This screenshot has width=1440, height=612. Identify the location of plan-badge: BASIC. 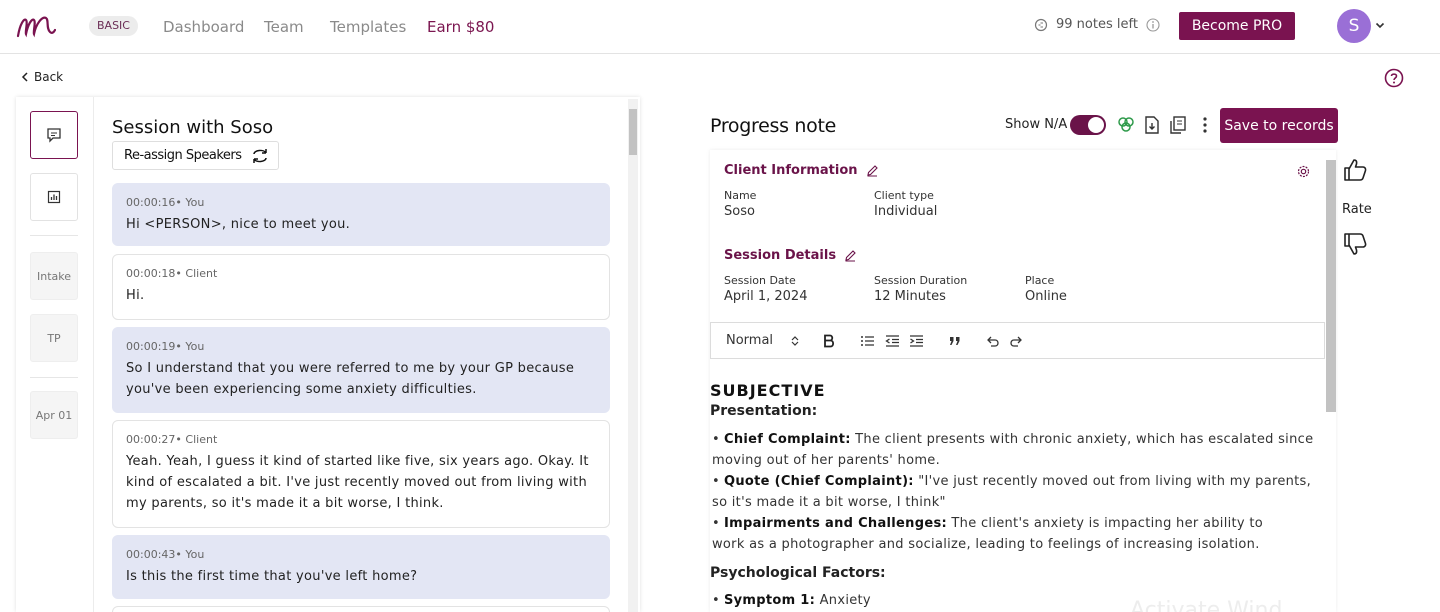
(113, 26).